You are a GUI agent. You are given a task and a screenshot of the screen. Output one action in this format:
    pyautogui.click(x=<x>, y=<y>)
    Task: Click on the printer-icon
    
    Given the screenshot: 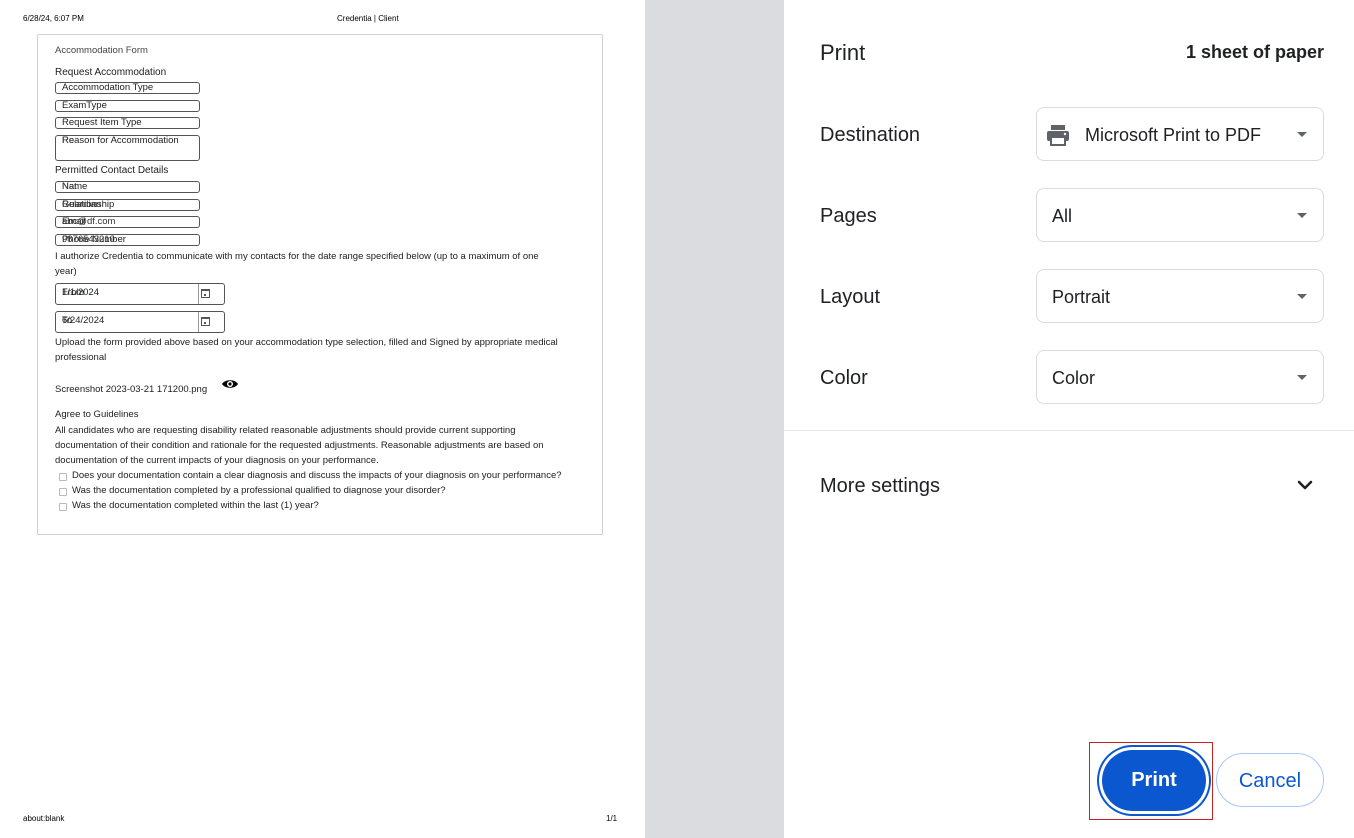 What is the action you would take?
    pyautogui.click(x=1058, y=135)
    